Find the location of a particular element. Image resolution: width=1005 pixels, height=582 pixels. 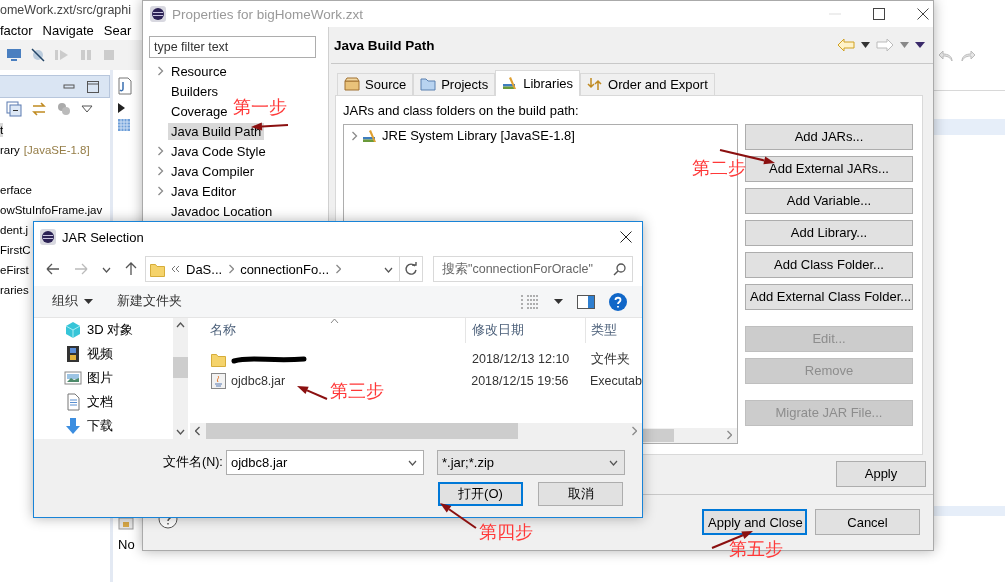

filename-field: ojdbc8.jar is located at coordinates (325, 462).